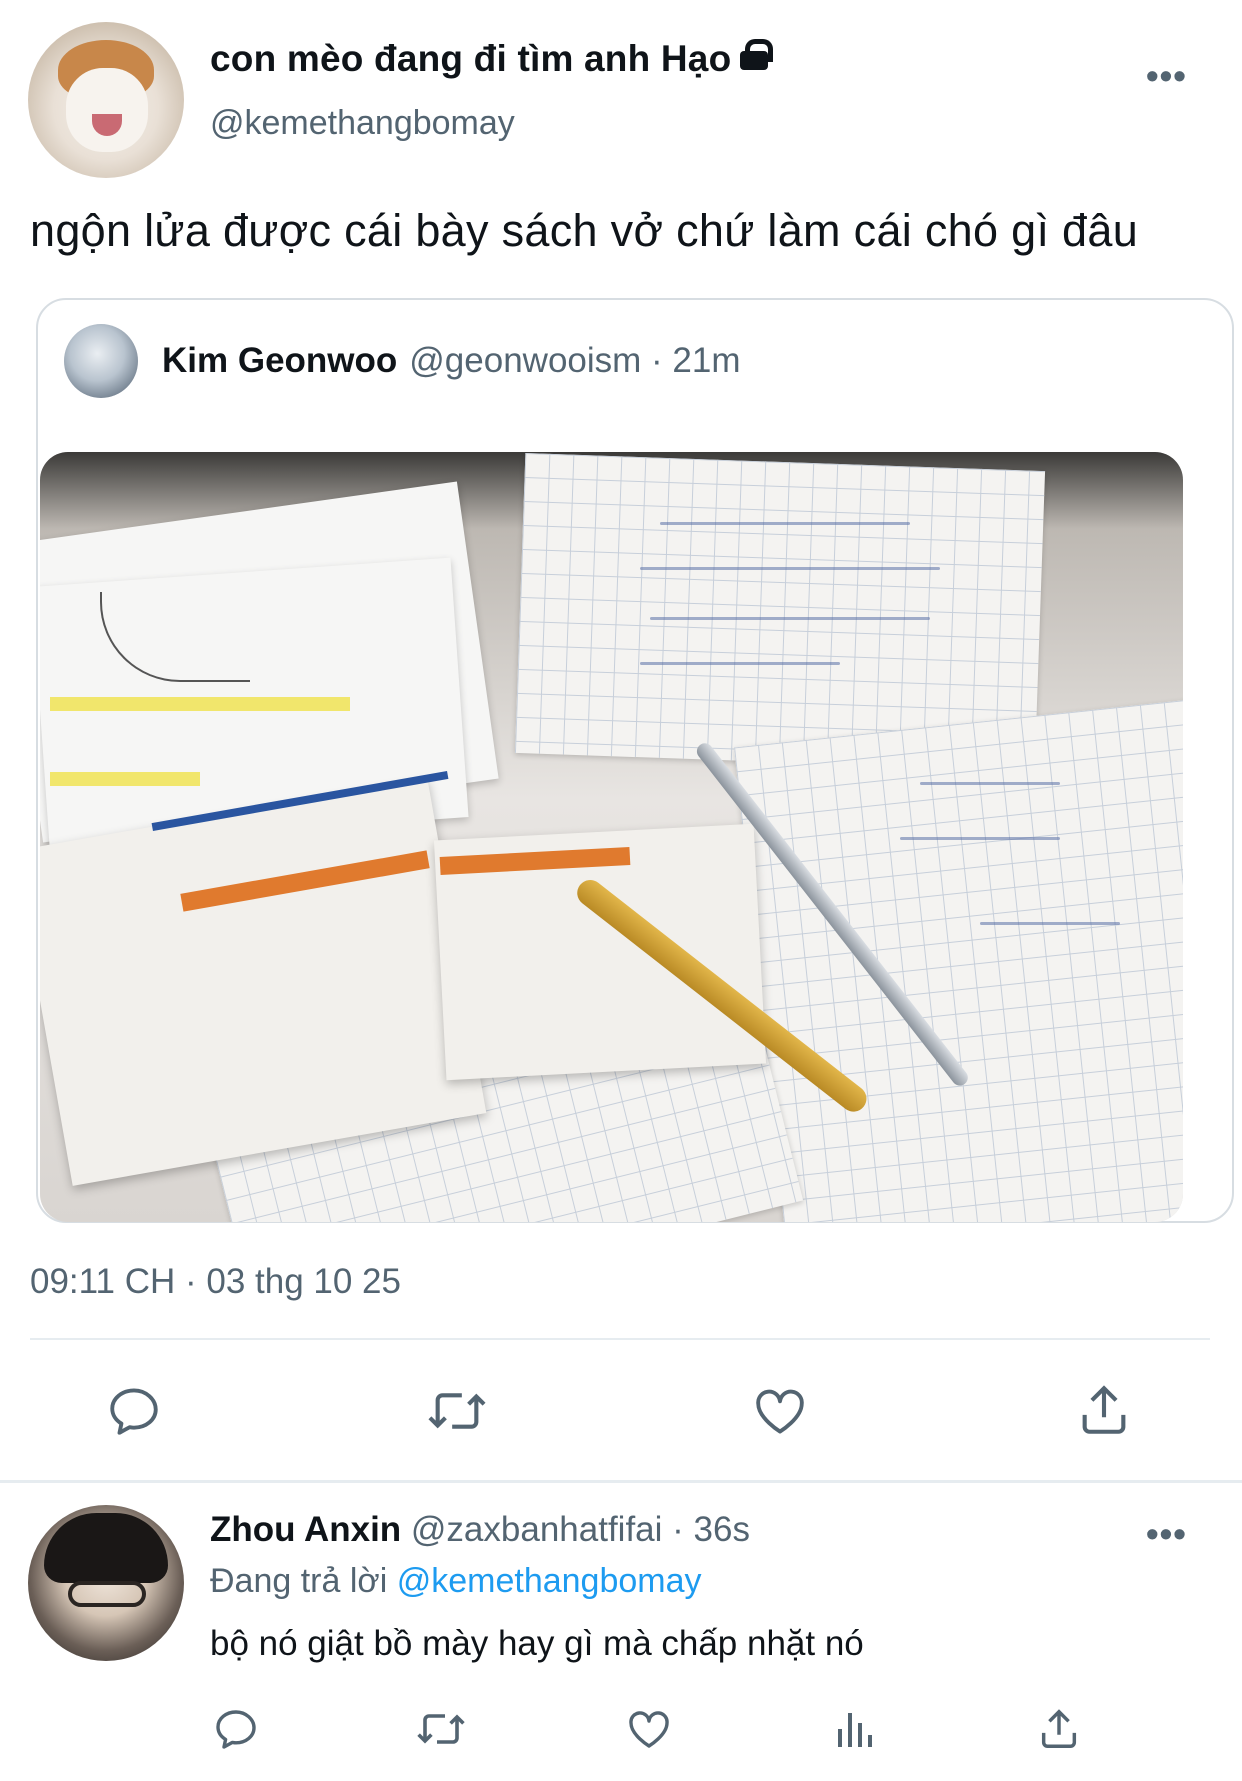  I want to click on reply-retweet-icon, so click(441, 1729).